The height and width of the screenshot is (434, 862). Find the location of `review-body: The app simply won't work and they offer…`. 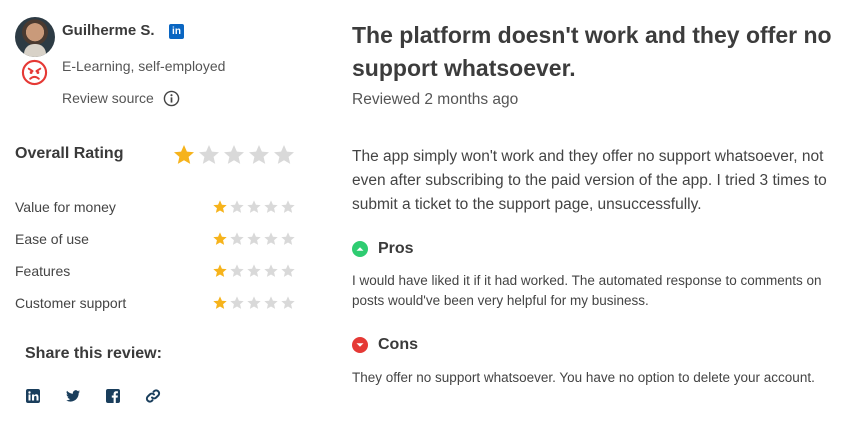

review-body: The app simply won't work and they offer… is located at coordinates (589, 180).